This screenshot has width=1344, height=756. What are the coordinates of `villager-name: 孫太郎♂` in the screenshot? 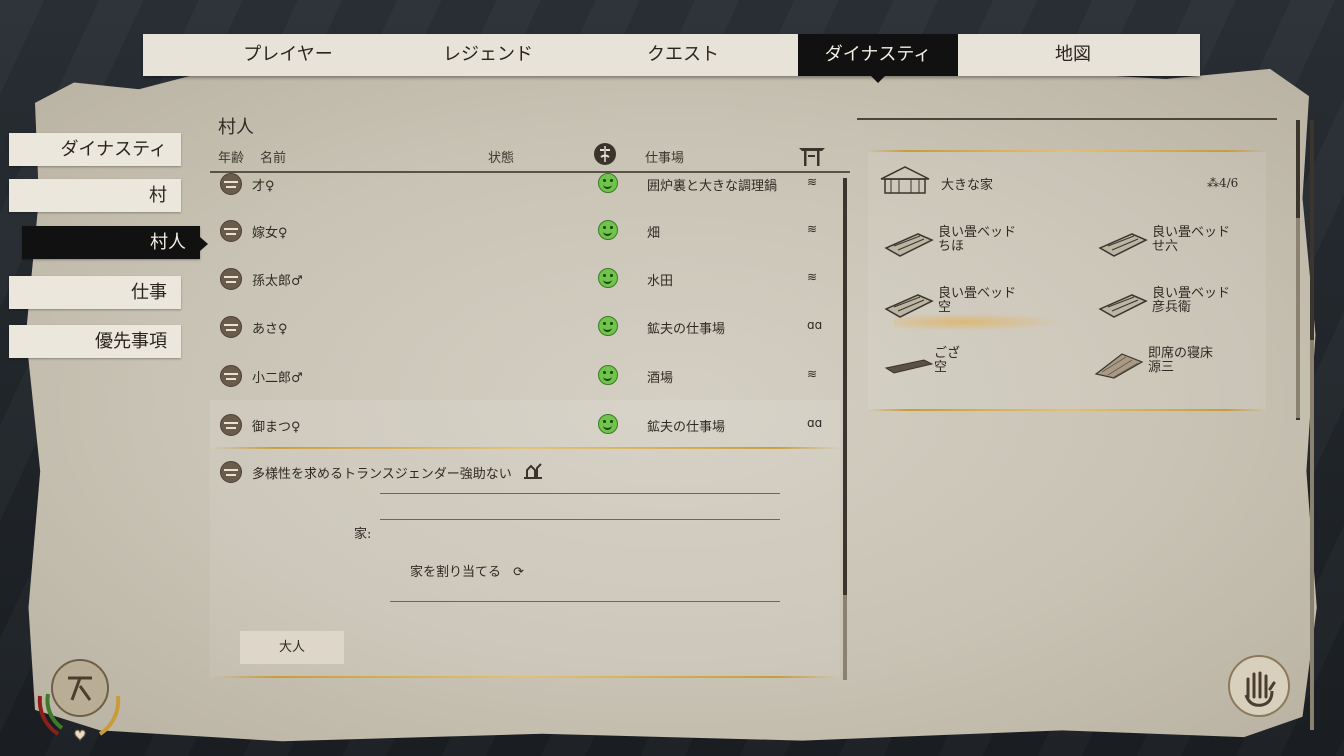 It's located at (277, 281).